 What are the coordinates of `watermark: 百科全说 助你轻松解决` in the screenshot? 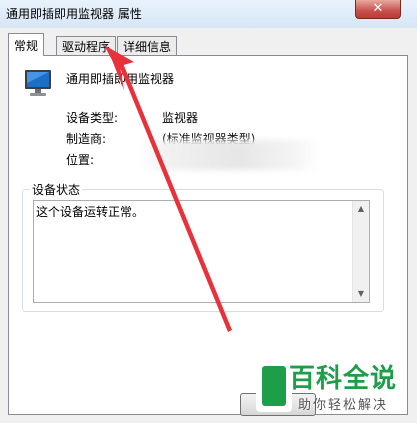 It's located at (336, 389).